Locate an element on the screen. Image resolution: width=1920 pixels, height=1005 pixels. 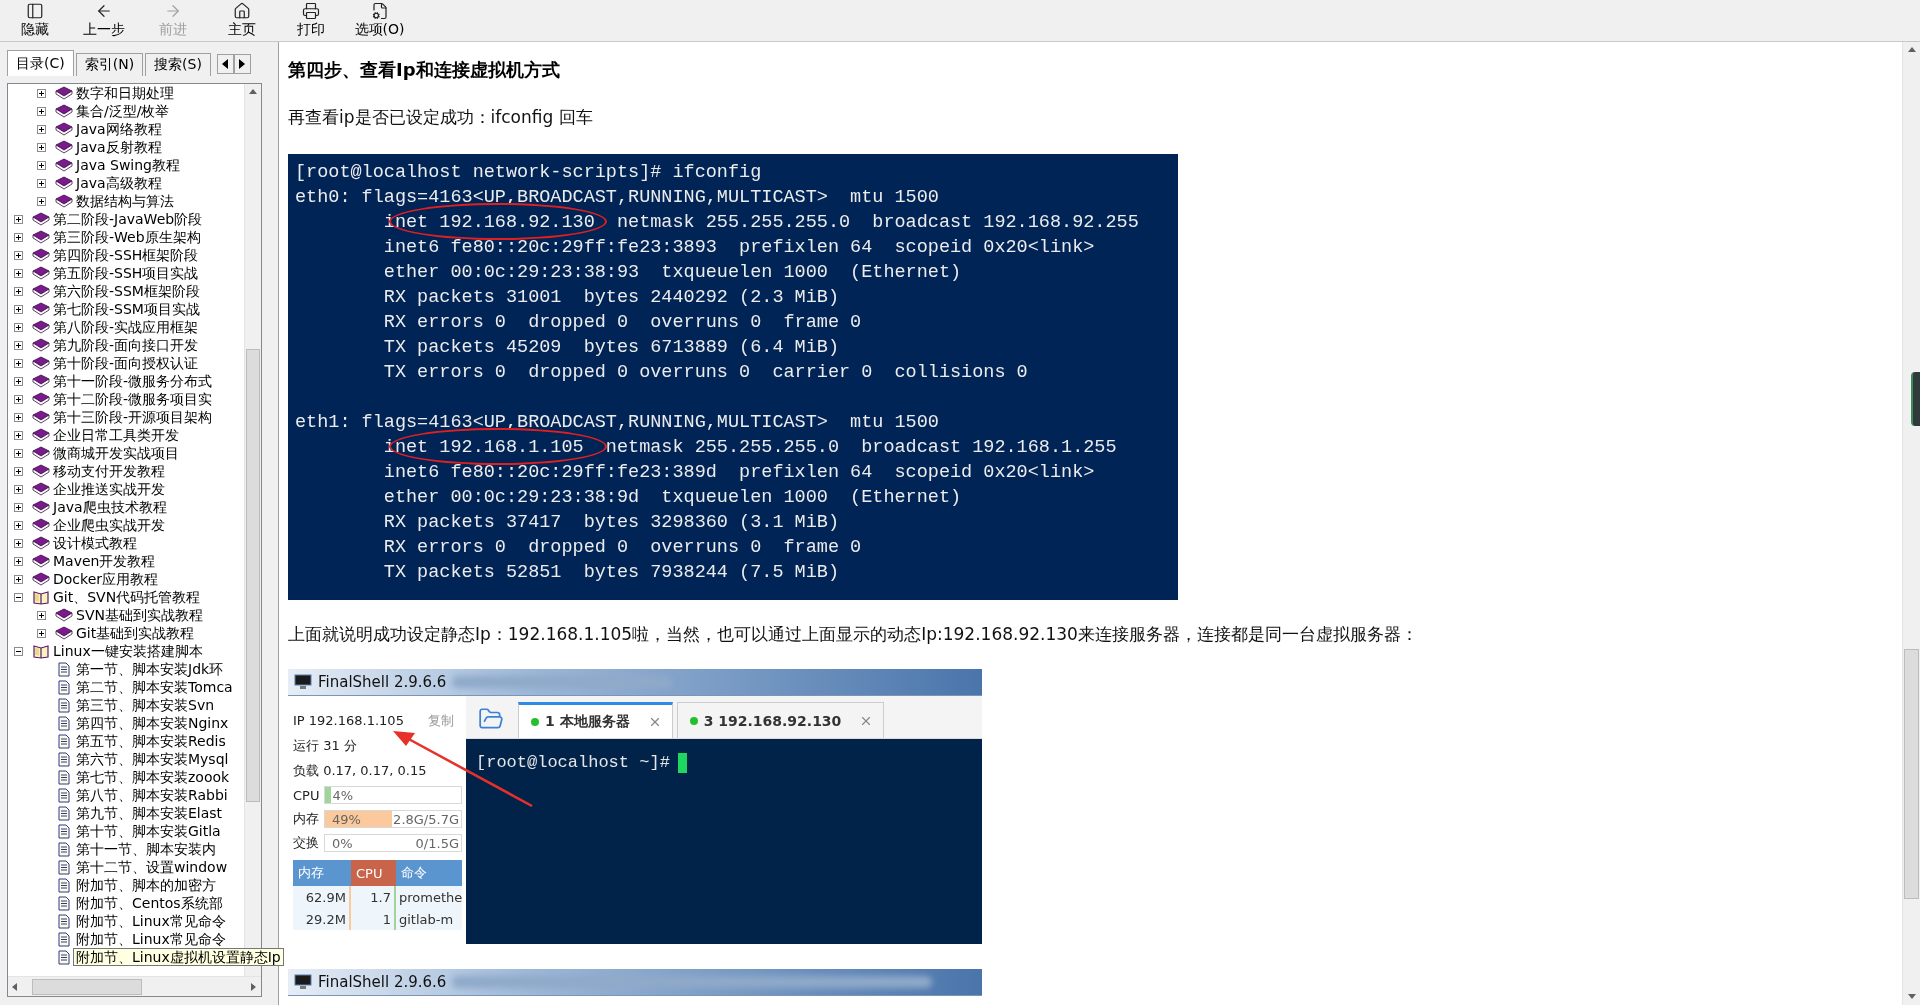
tree-item: Java高级教程 is located at coordinates (119, 183).